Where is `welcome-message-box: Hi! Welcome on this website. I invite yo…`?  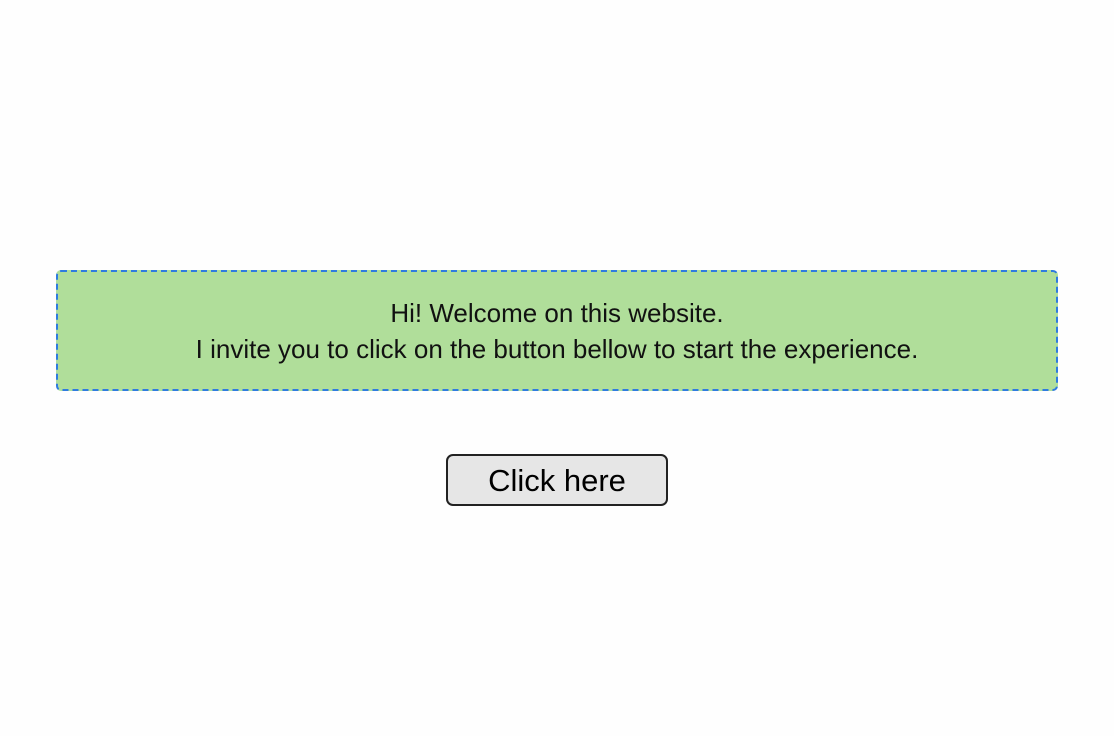 welcome-message-box: Hi! Welcome on this website. I invite yo… is located at coordinates (557, 330).